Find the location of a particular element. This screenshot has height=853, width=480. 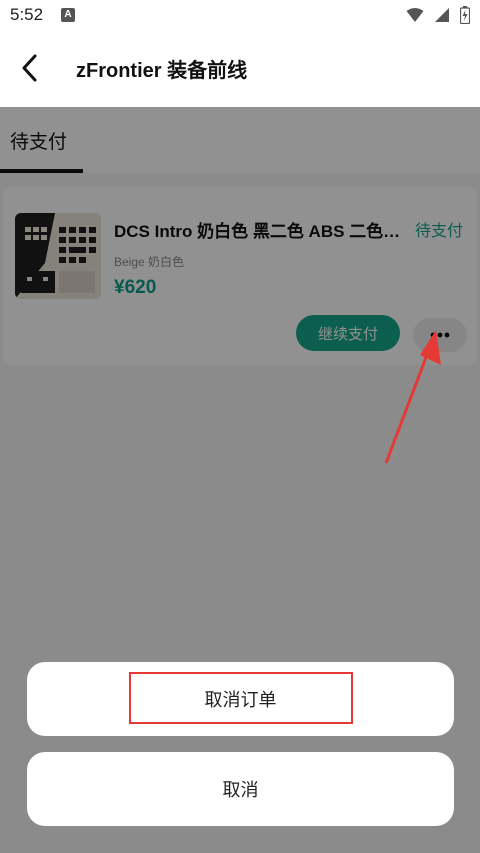

status-icons is located at coordinates (438, 15).